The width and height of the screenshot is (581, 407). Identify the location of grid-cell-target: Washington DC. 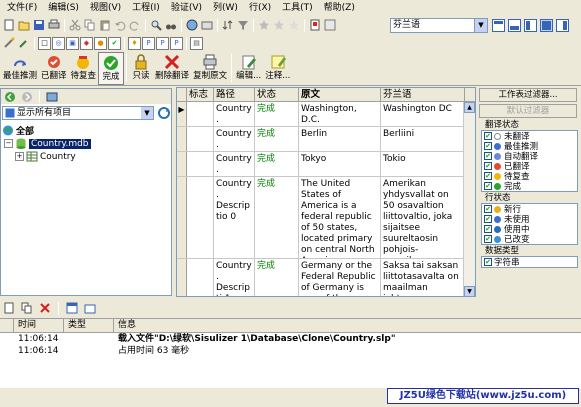
(423, 114).